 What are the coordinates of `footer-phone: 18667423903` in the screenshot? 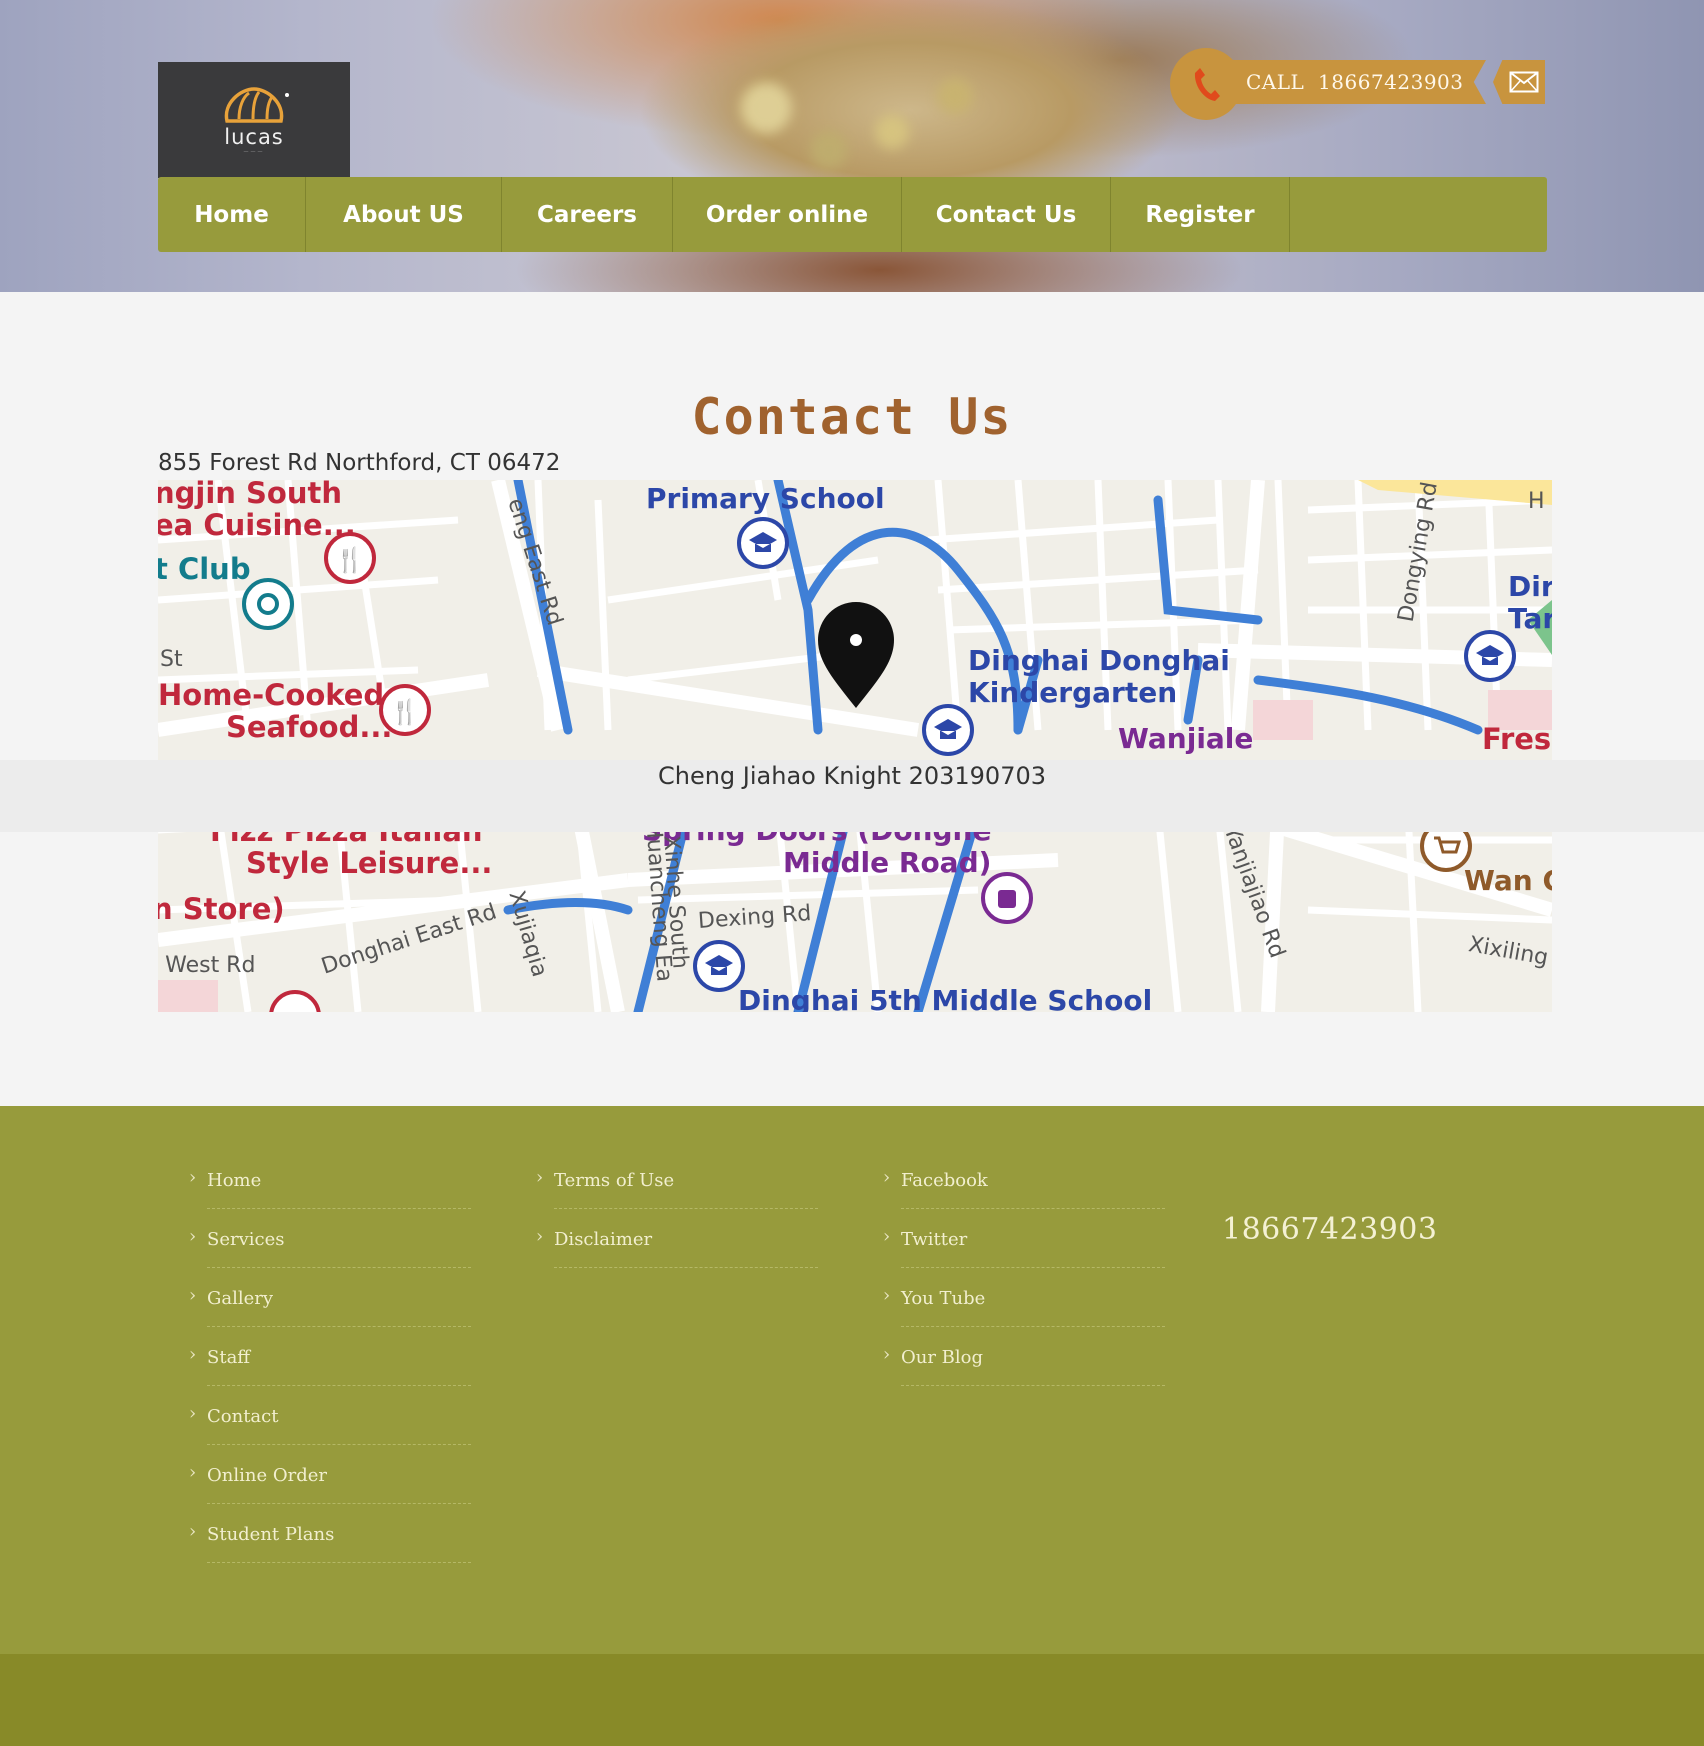 It's located at (1329, 1229).